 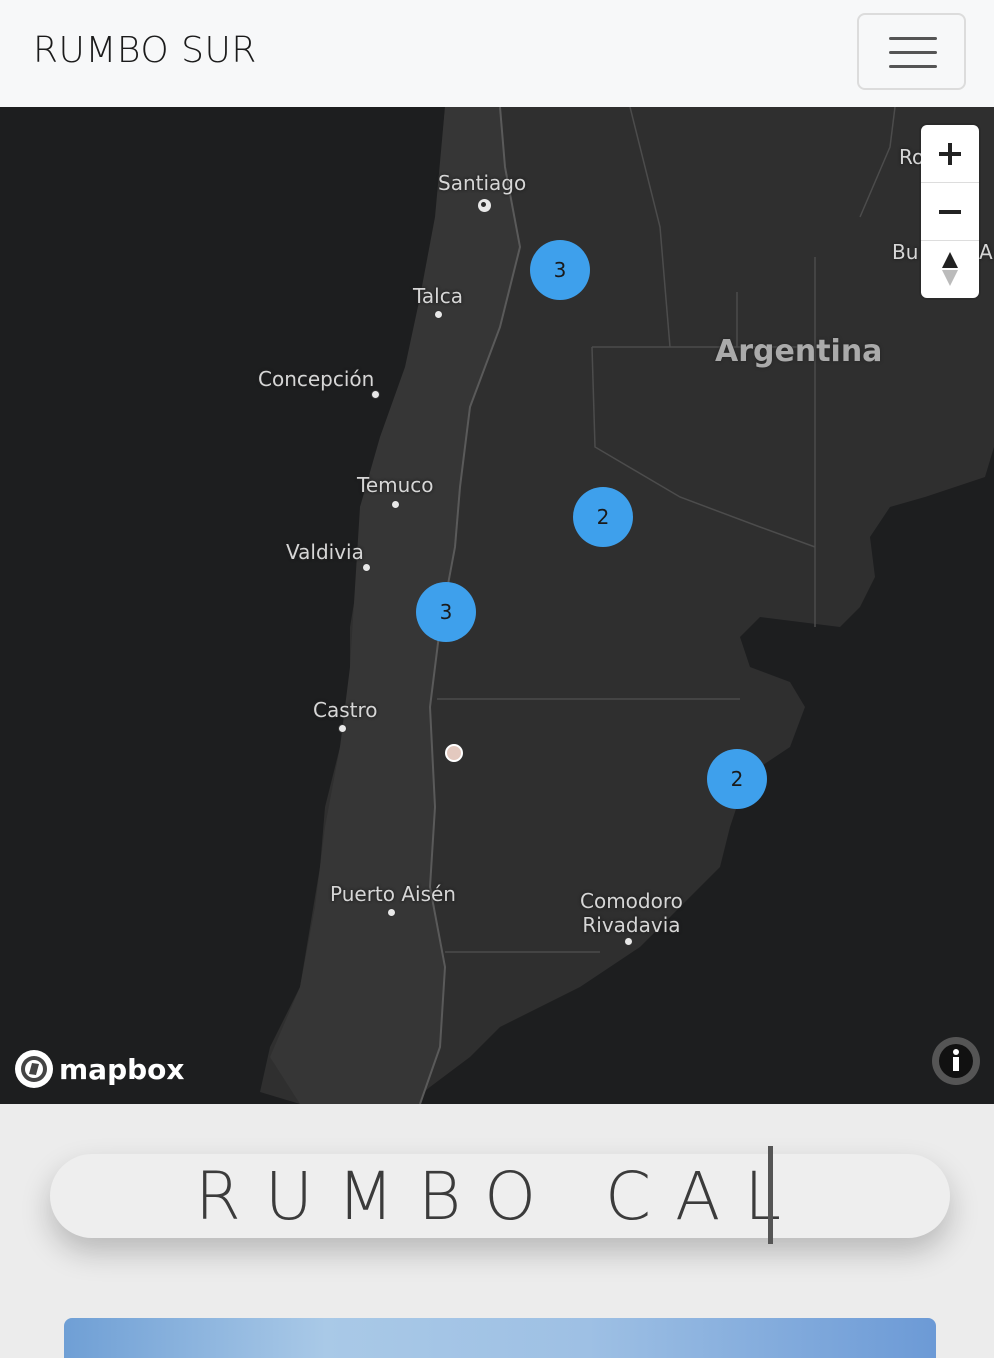 What do you see at coordinates (325, 552) in the screenshot?
I see `city-label-valdivia: Valdivia` at bounding box center [325, 552].